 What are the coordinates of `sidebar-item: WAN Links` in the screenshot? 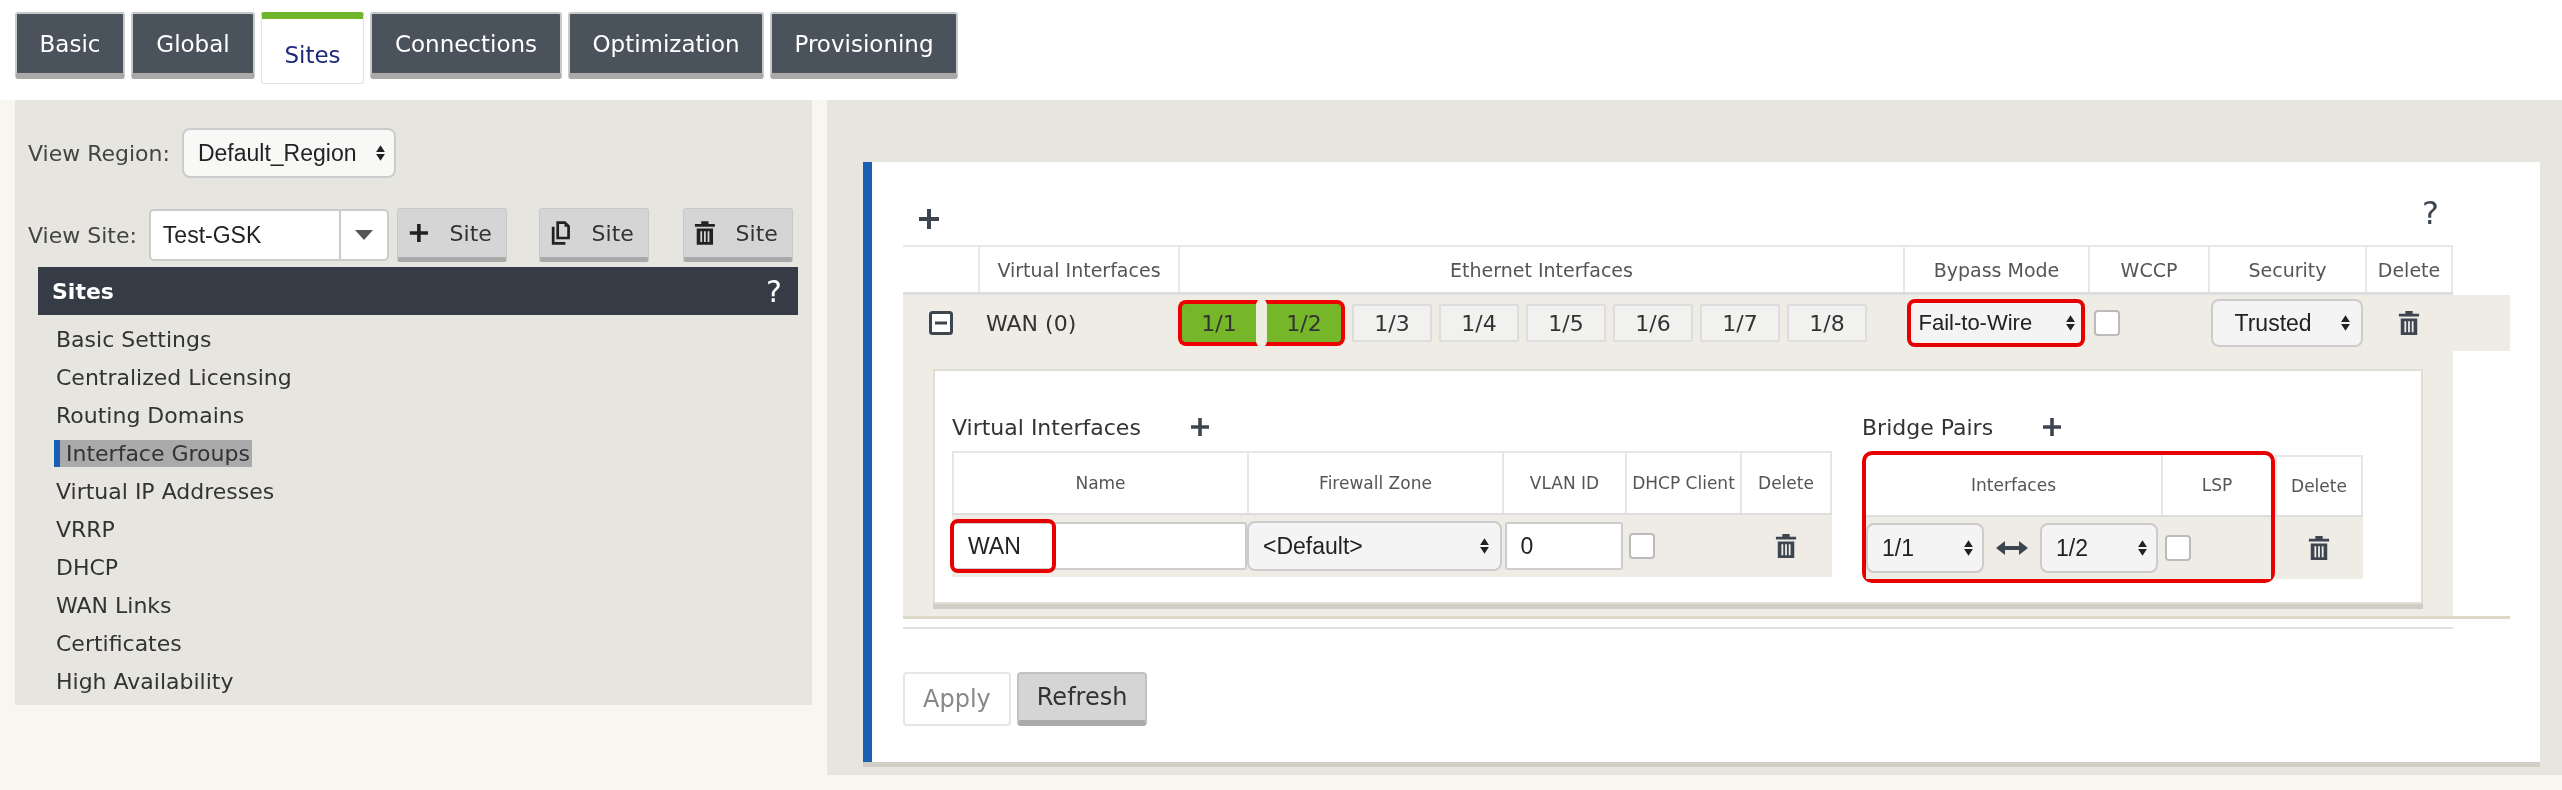 It's located at (114, 605).